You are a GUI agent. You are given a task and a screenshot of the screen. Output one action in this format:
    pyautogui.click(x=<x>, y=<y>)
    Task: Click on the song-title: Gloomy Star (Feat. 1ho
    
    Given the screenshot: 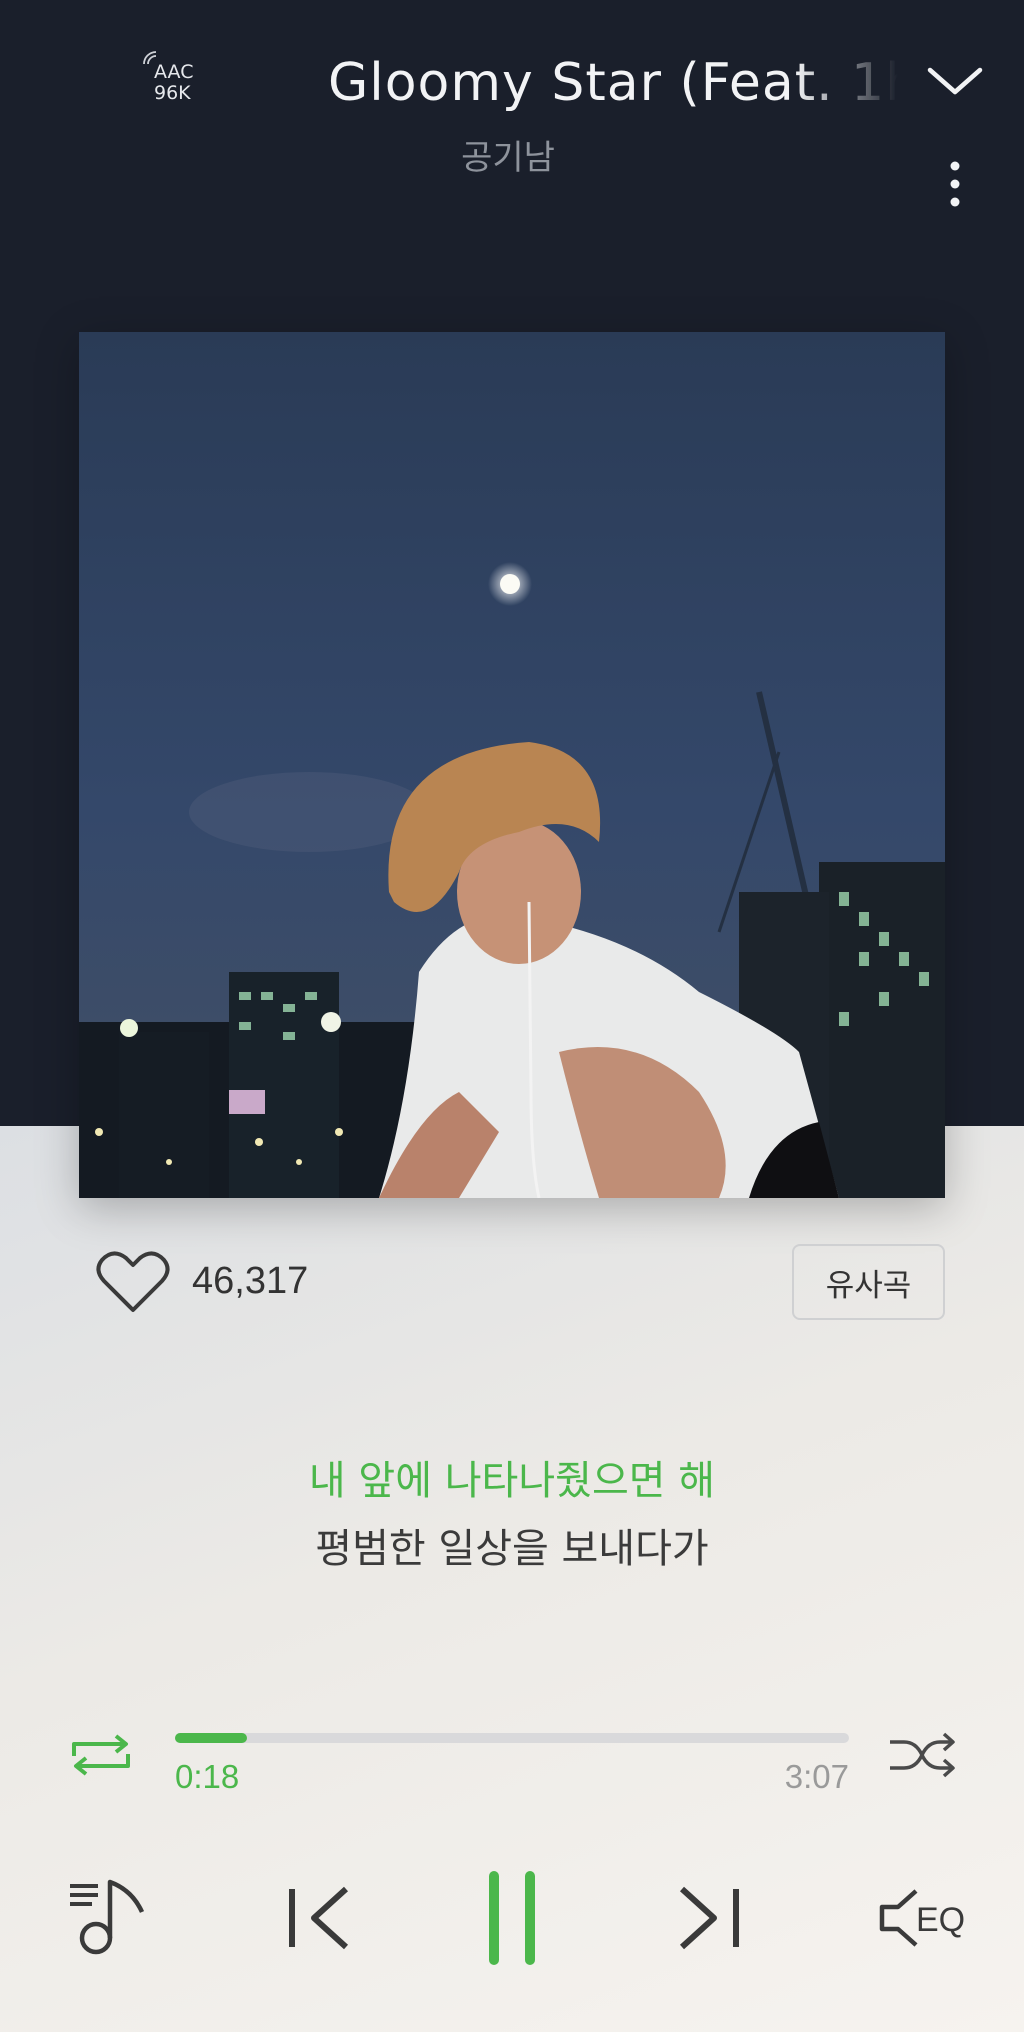 What is the action you would take?
    pyautogui.click(x=613, y=83)
    